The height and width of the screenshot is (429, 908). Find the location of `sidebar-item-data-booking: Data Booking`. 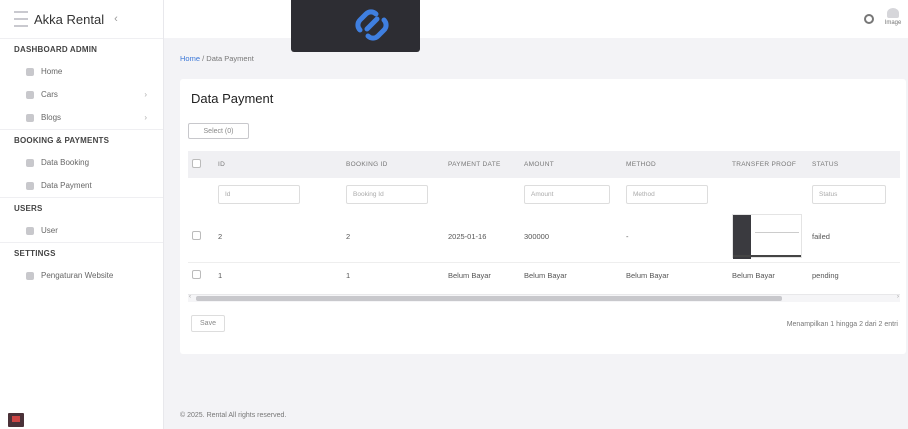

sidebar-item-data-booking: Data Booking is located at coordinates (81, 162).